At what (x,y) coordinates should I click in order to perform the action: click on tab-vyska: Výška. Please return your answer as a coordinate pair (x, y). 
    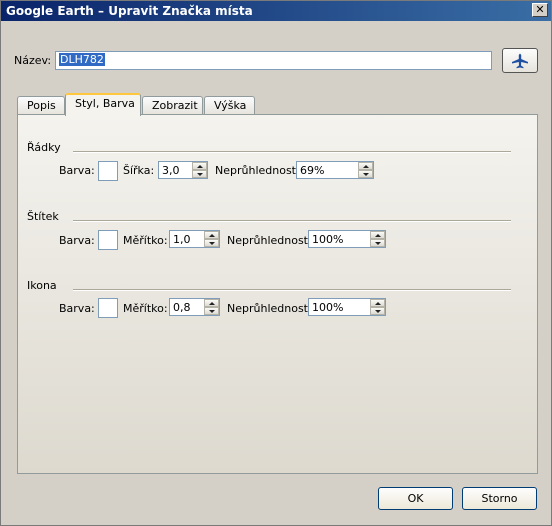
    Looking at the image, I should click on (229, 105).